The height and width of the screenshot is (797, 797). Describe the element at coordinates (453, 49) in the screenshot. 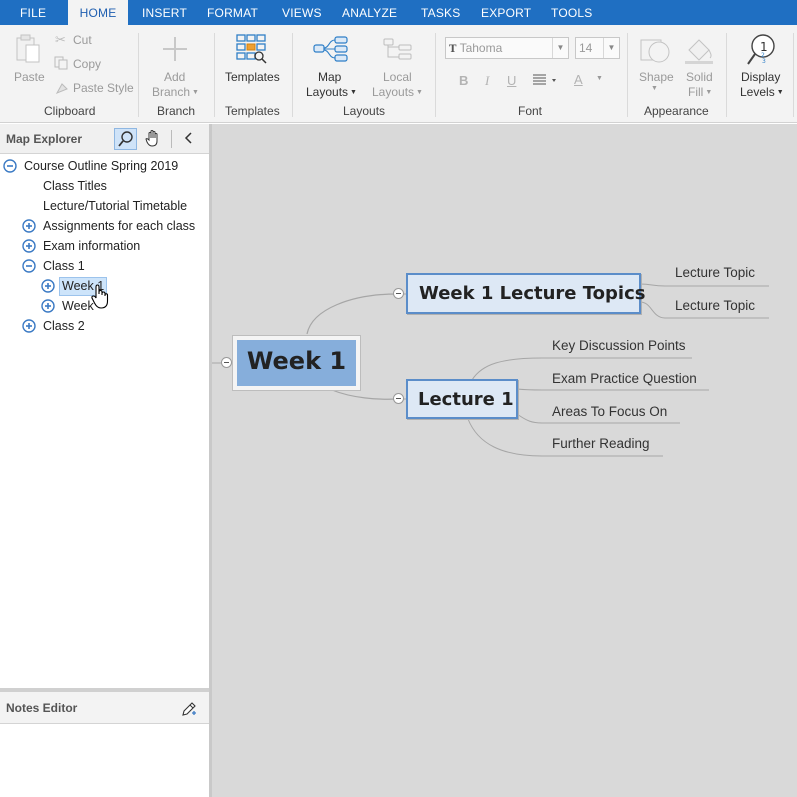

I see `truetype-icon: T` at that location.